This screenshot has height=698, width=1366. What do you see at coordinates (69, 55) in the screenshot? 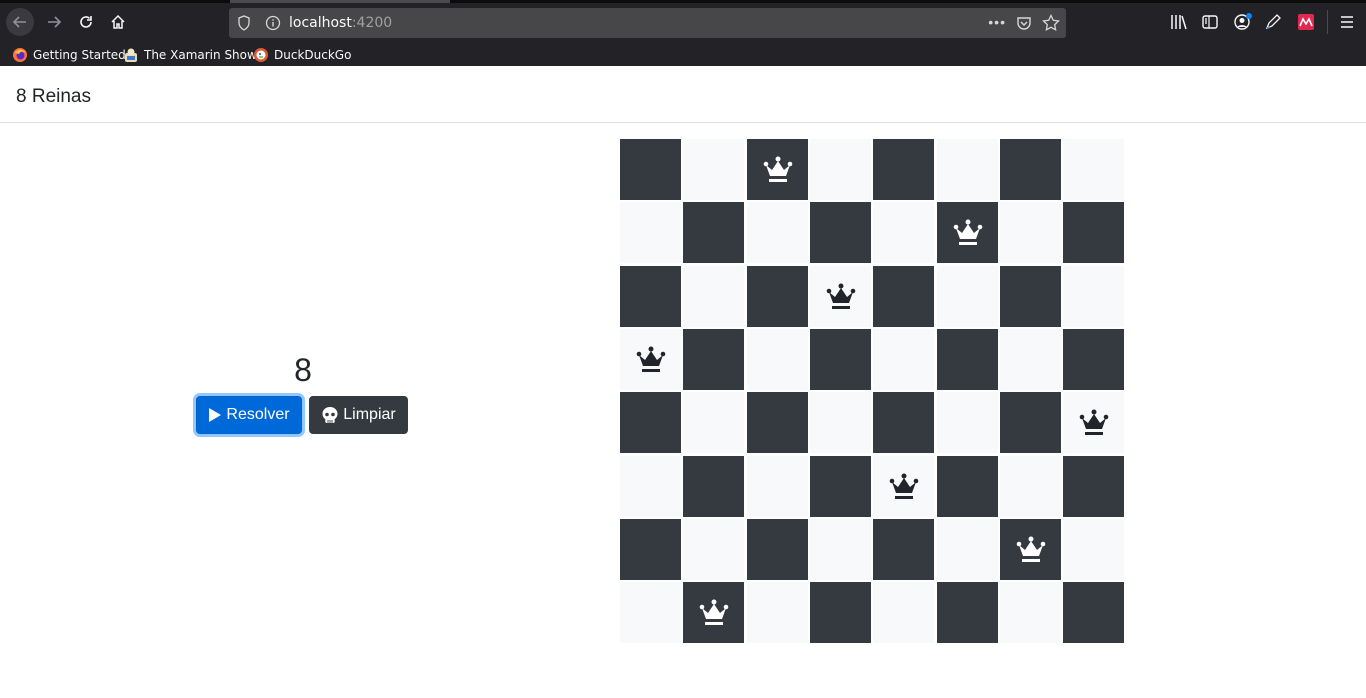
I see `bookmark-getting-started: Getting Started` at bounding box center [69, 55].